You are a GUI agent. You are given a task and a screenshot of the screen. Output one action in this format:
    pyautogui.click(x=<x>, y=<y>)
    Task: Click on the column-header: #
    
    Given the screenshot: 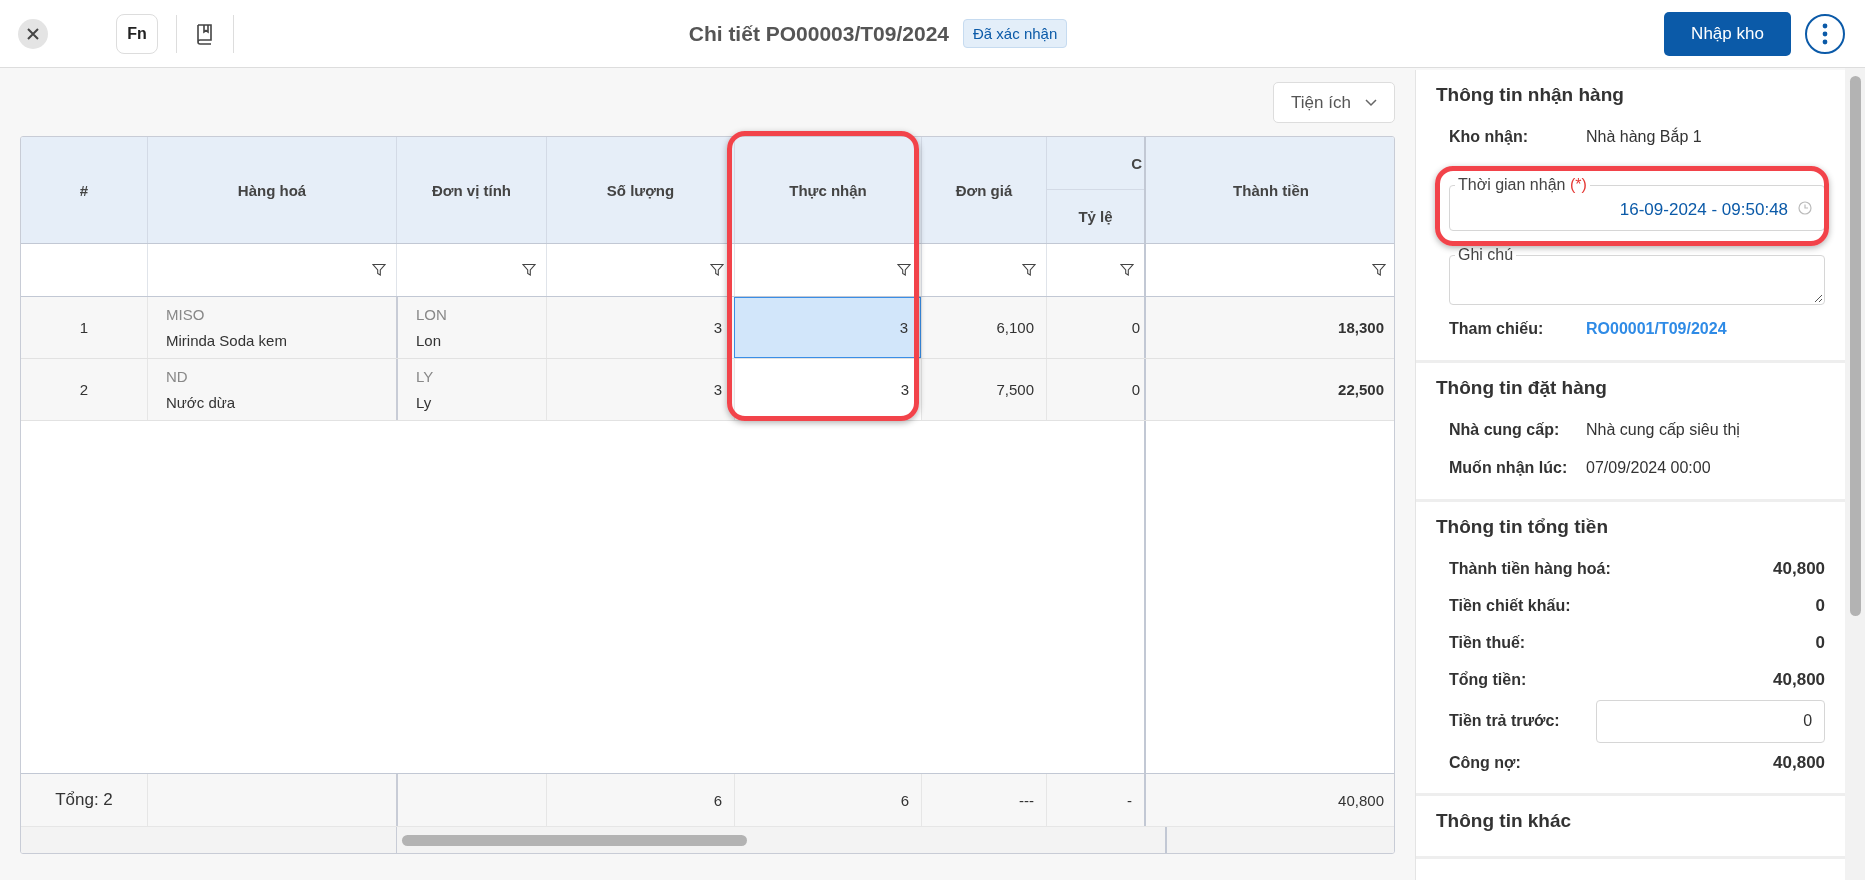 What is the action you would take?
    pyautogui.click(x=84, y=190)
    